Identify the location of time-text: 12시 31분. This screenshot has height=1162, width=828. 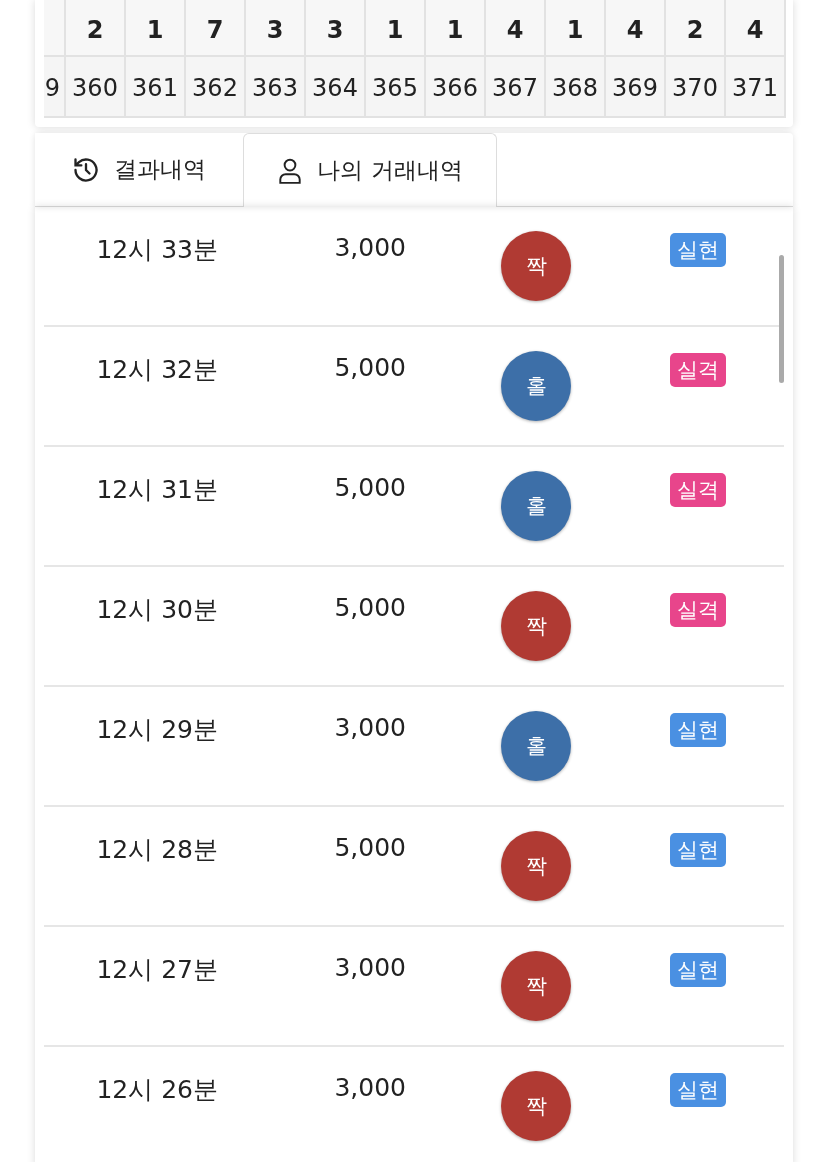
(156, 490).